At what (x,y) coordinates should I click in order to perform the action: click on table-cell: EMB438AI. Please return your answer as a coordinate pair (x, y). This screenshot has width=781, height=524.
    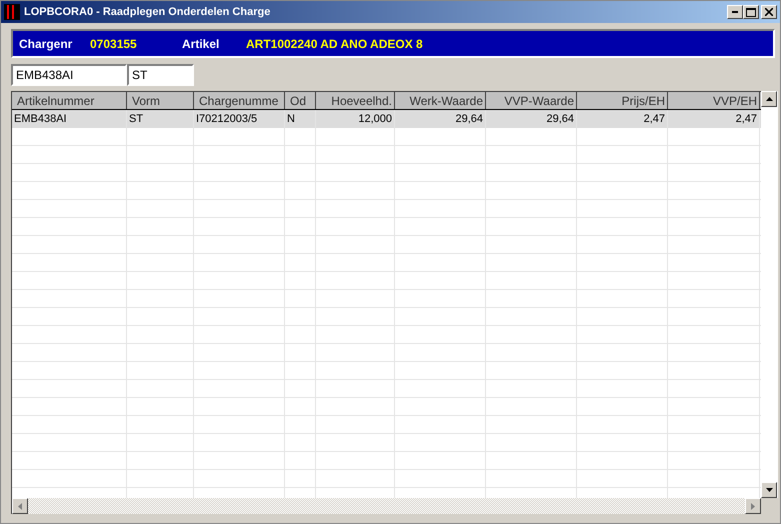
    Looking at the image, I should click on (69, 119).